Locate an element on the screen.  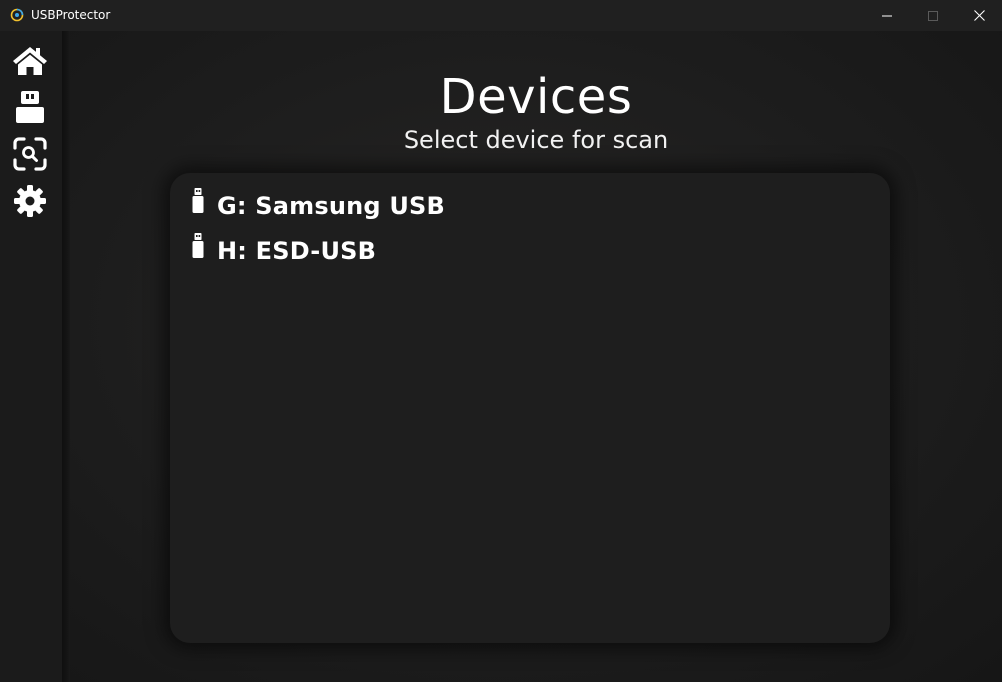
gear-icon is located at coordinates (30, 201).